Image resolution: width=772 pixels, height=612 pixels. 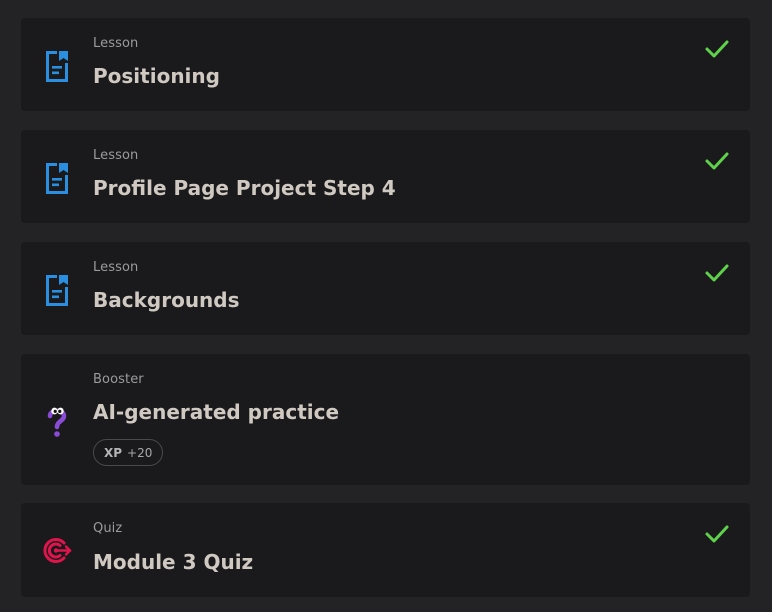 What do you see at coordinates (385, 64) in the screenshot?
I see `module-item-positioning: Lesson Positioning` at bounding box center [385, 64].